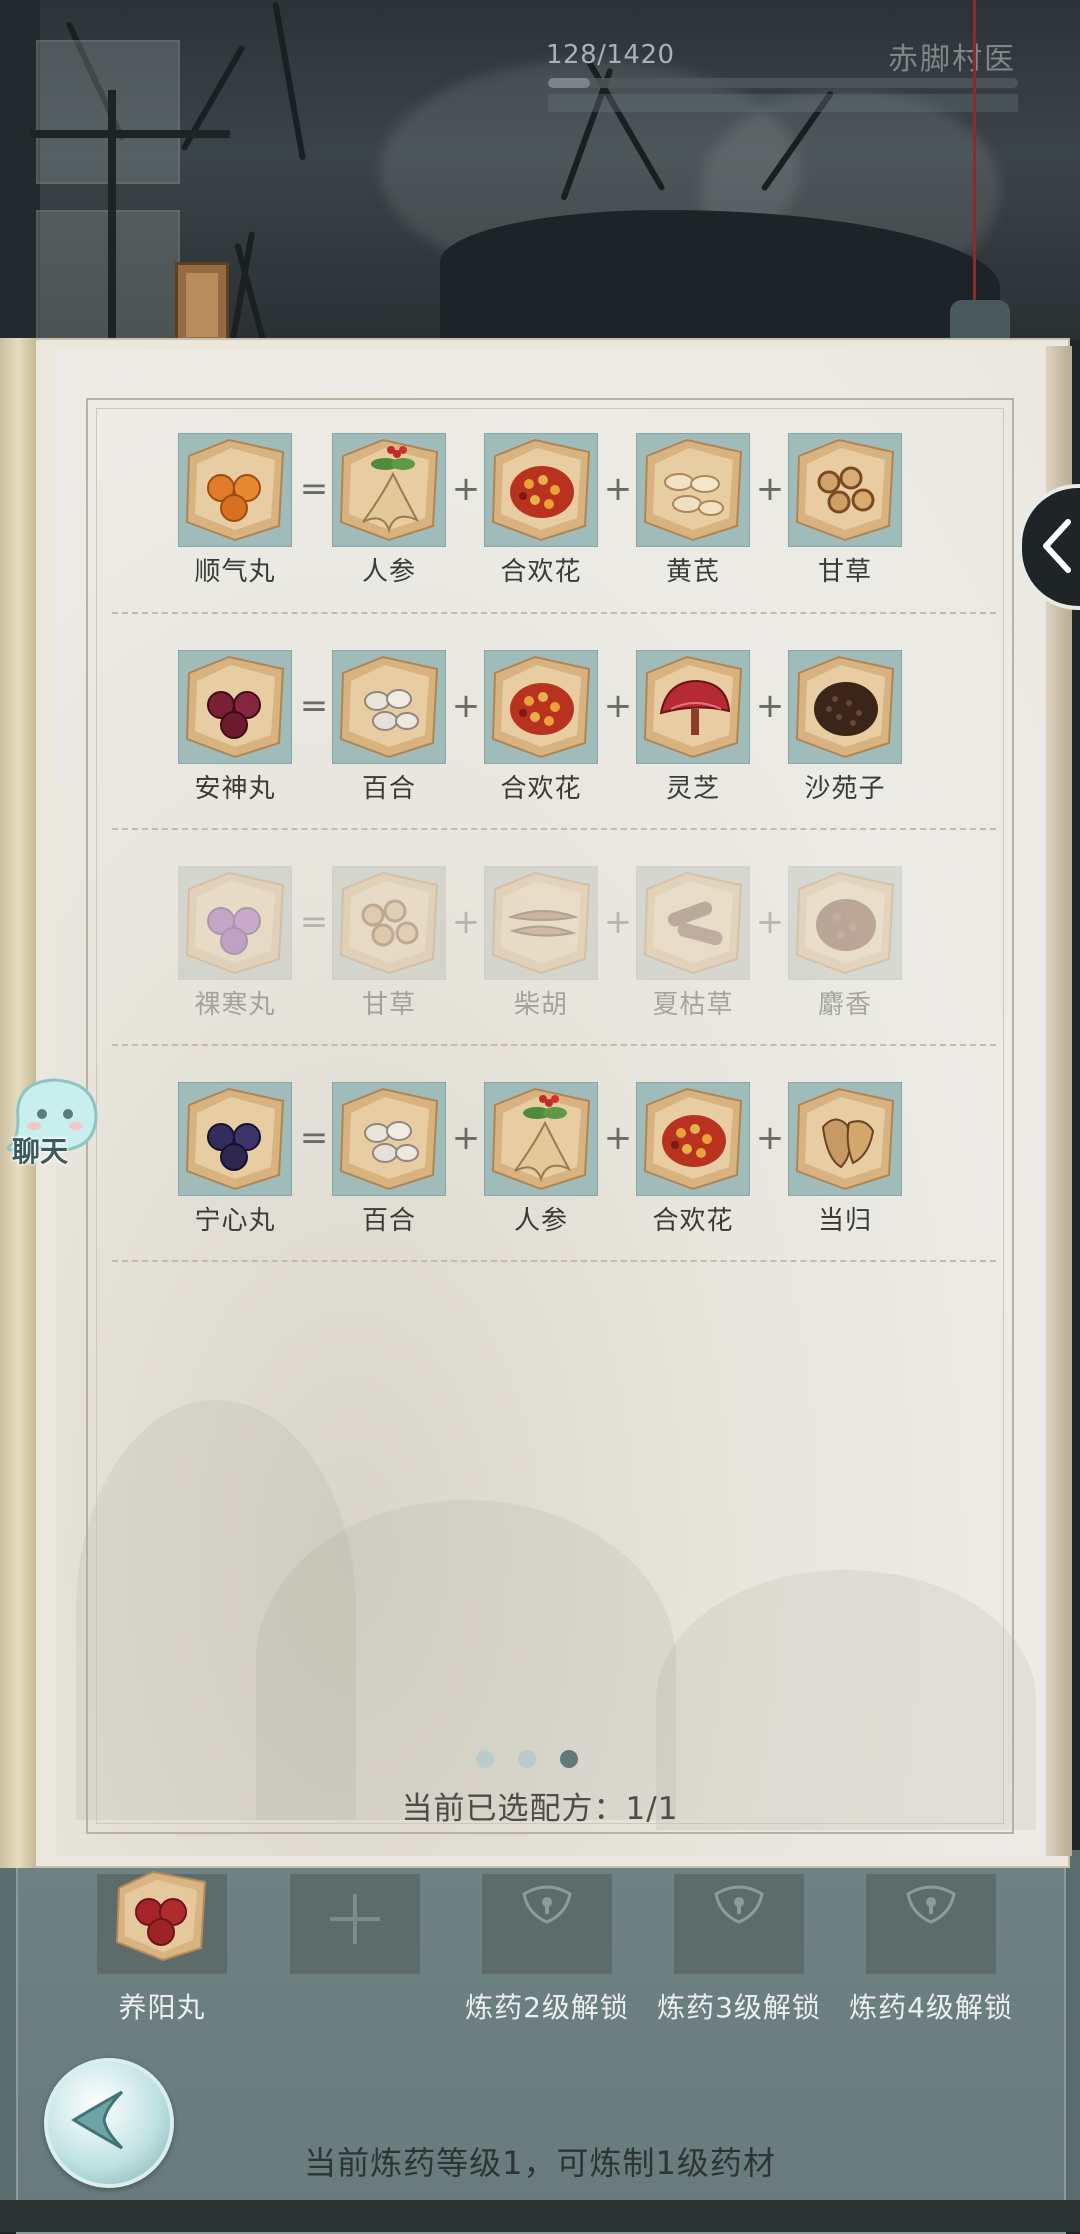 The width and height of the screenshot is (1080, 2234). Describe the element at coordinates (783, 83) in the screenshot. I see `progress-bar` at that location.